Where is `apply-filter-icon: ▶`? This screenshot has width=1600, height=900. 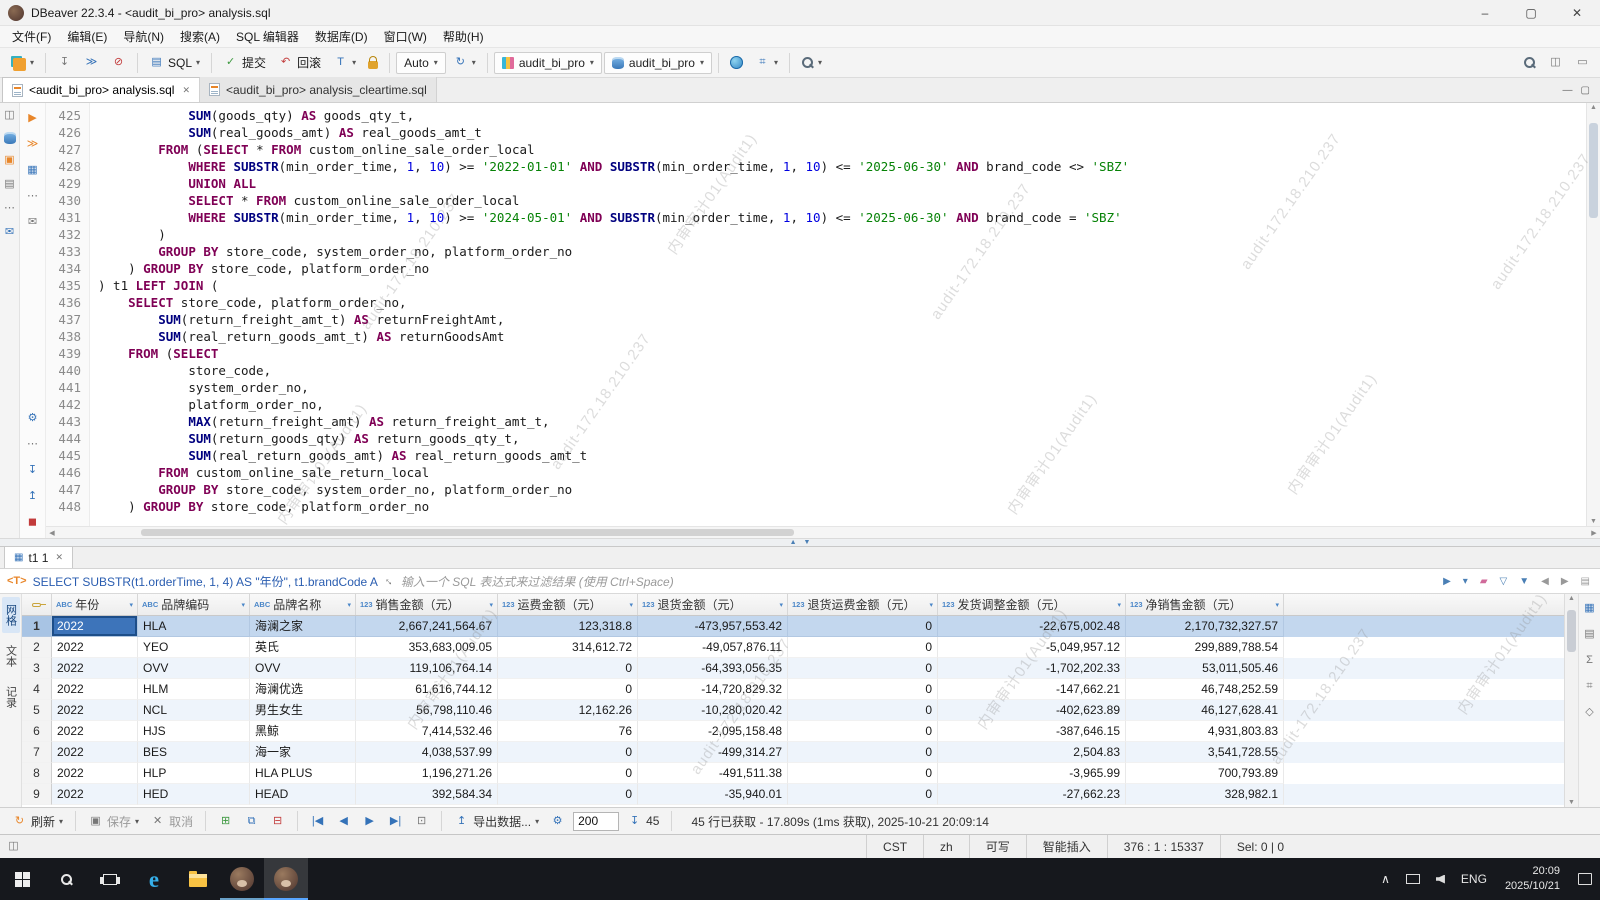
apply-filter-icon: ▶ is located at coordinates (1447, 581).